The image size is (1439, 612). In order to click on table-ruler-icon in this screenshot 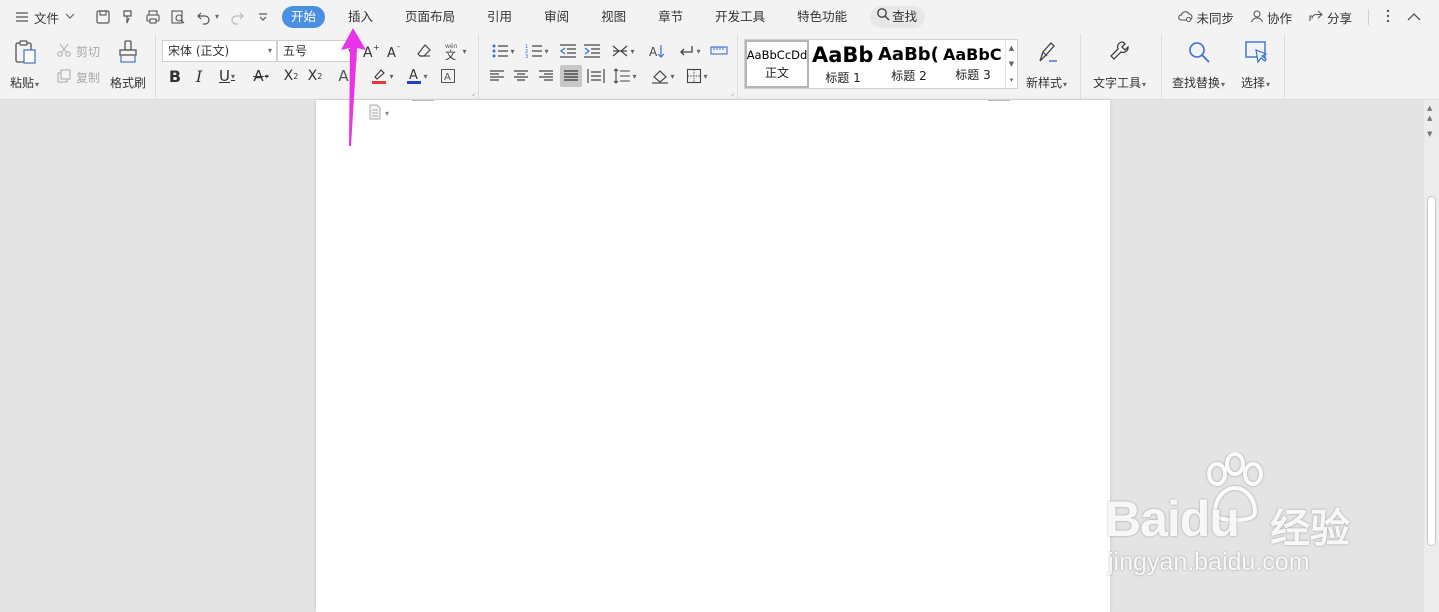, I will do `click(719, 51)`.